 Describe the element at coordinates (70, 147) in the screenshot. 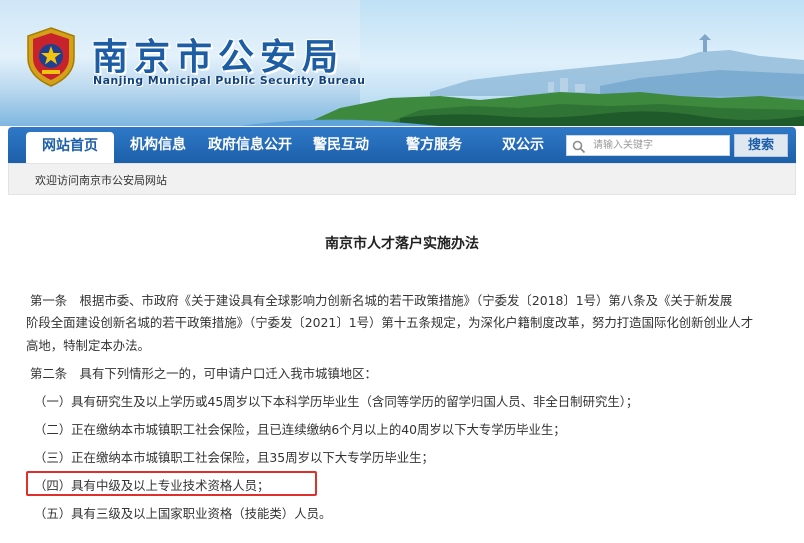

I see `nav-home: 网站首页` at that location.